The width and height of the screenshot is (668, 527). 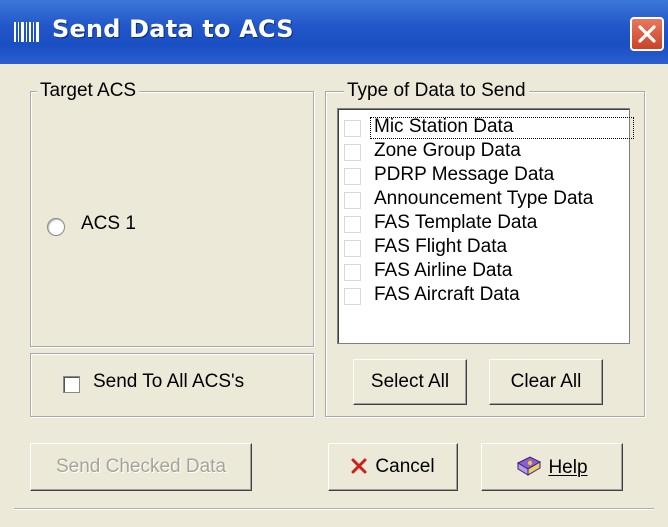 What do you see at coordinates (334, 32) in the screenshot?
I see `title-bar: Send Data to ACS` at bounding box center [334, 32].